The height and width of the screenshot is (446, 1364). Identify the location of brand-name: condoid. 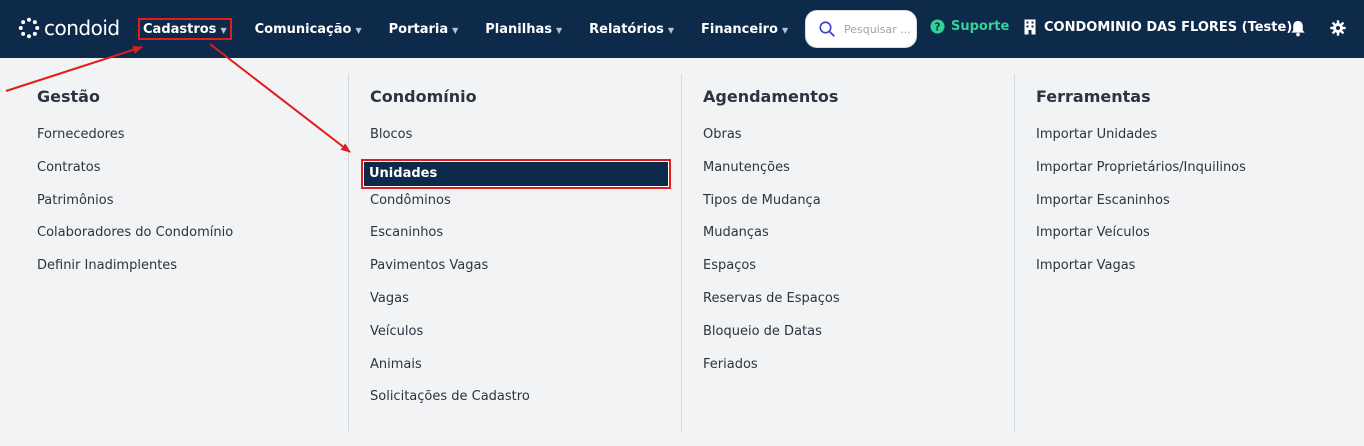
(82, 28).